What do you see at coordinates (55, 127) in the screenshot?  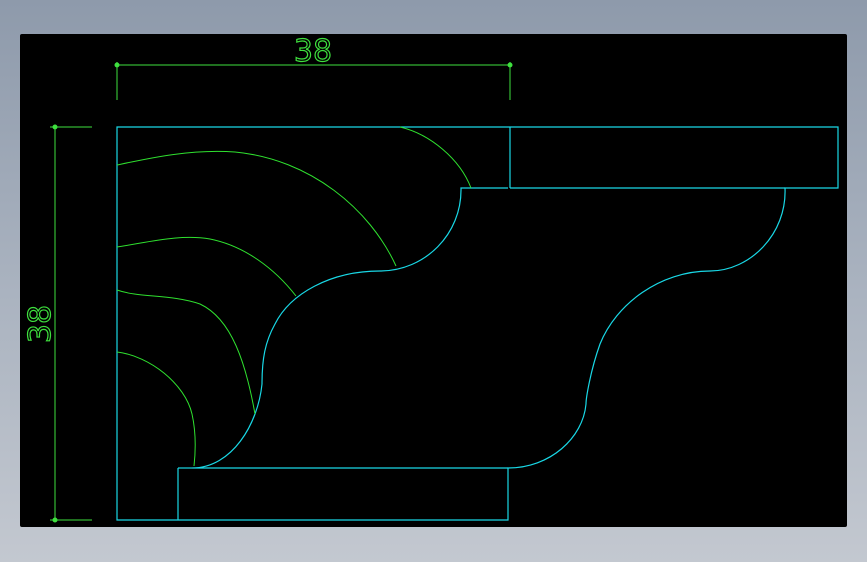 I see `vertical-dim-endpoint-top` at bounding box center [55, 127].